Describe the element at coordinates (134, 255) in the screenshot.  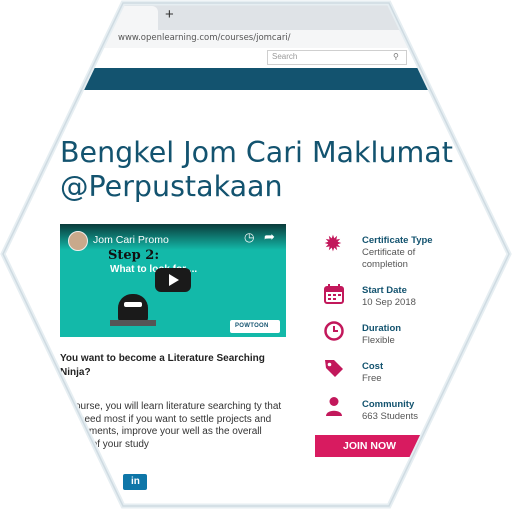
I see `video-step-text: Step 2:` at that location.